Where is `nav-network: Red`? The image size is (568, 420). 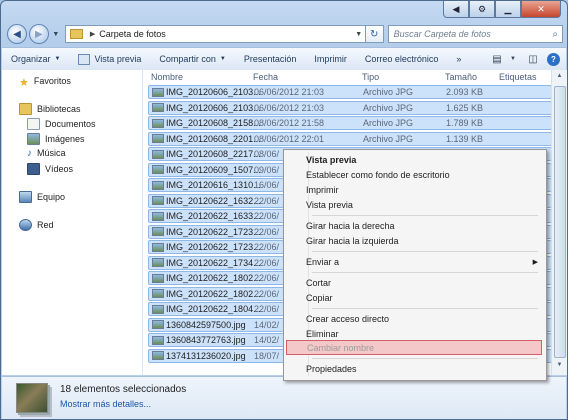
nav-network: Red is located at coordinates (36, 225).